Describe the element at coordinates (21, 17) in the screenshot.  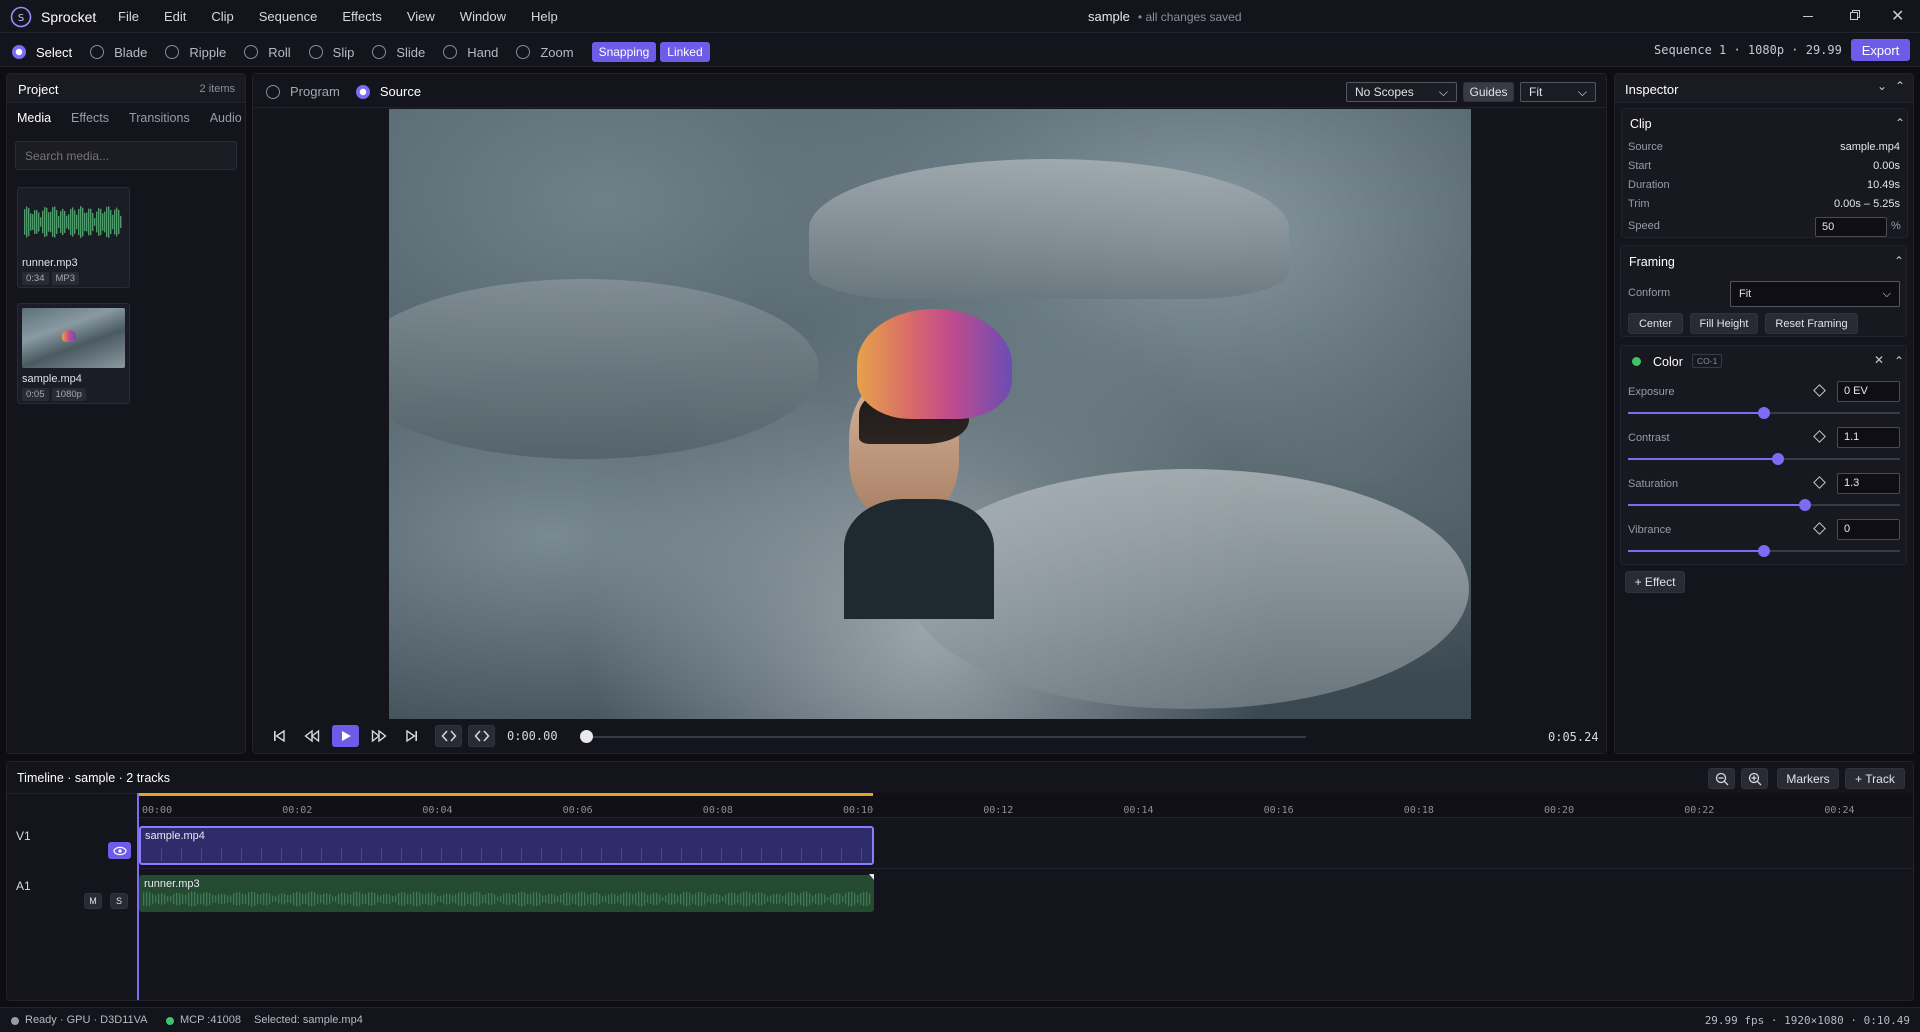
I see `sprocket-logo-icon: S` at that location.